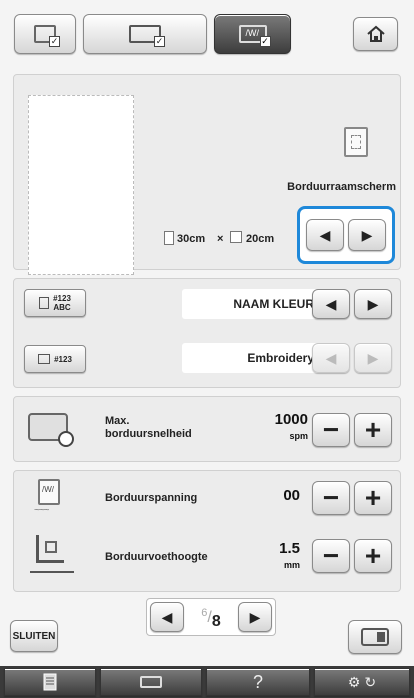 This screenshot has width=414, height=698. I want to click on frame-width-value: 30cm, so click(191, 239).